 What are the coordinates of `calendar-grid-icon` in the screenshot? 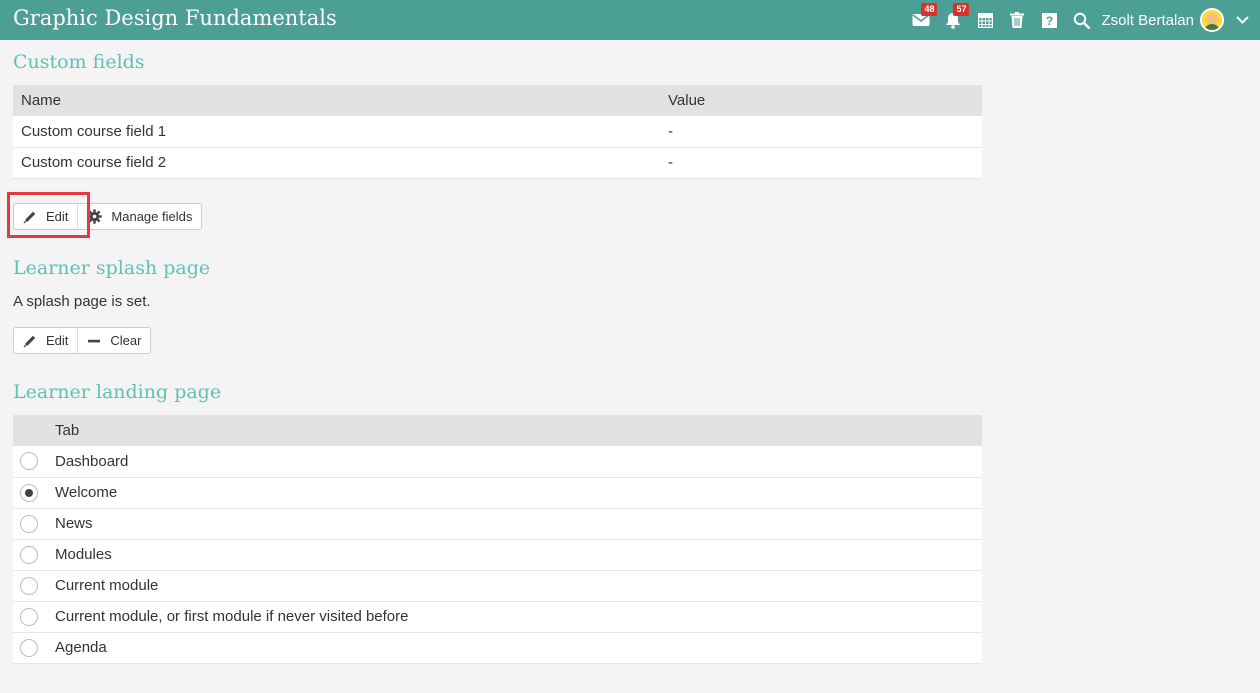 It's located at (985, 20).